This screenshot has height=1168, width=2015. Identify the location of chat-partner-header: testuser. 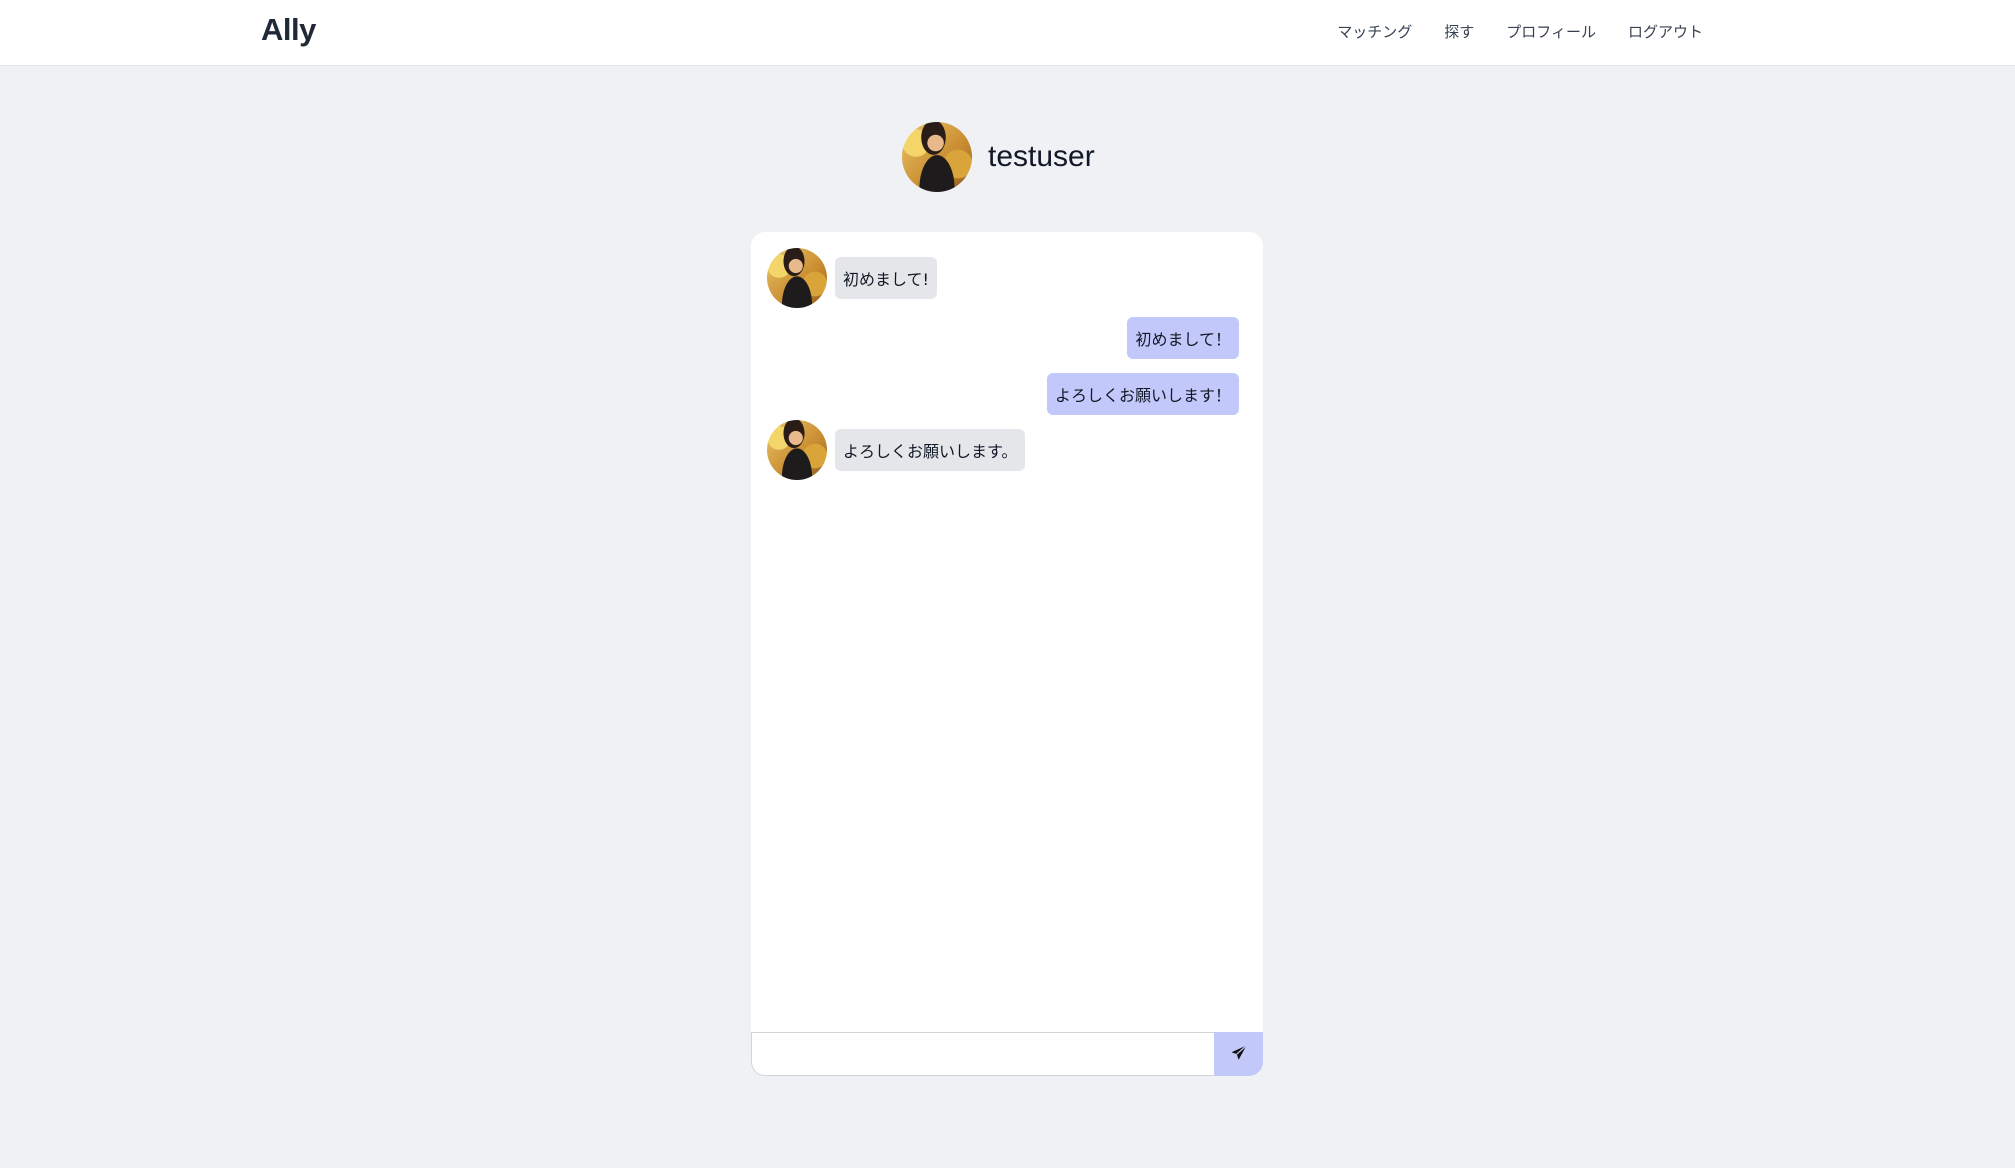
(998, 157).